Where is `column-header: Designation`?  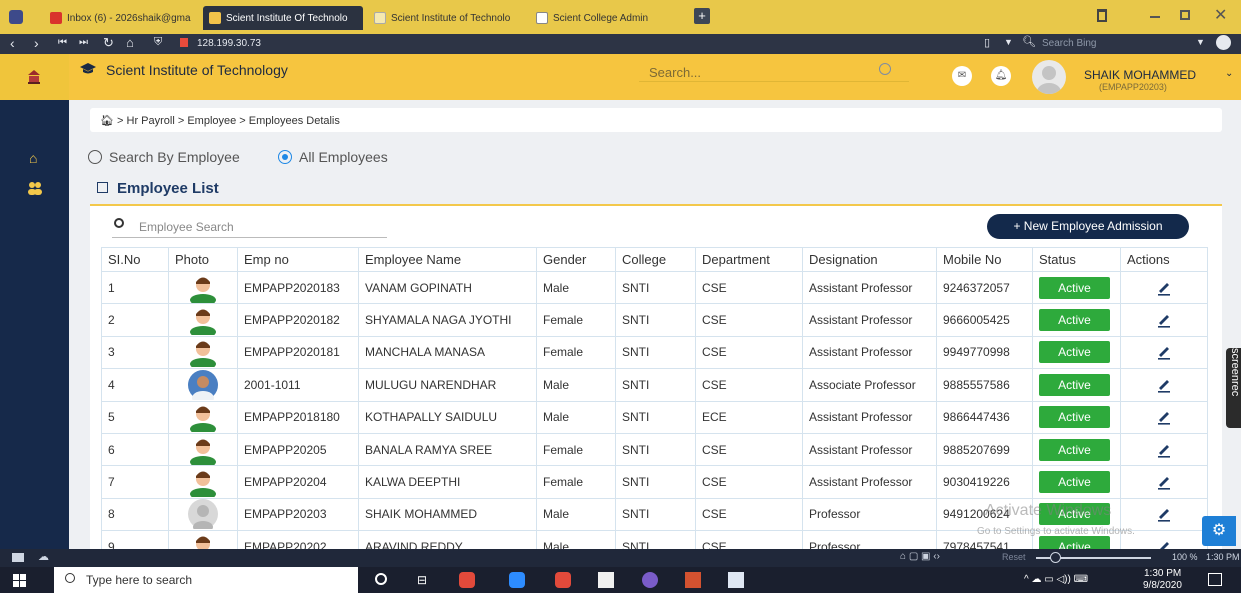
column-header: Designation is located at coordinates (869, 259).